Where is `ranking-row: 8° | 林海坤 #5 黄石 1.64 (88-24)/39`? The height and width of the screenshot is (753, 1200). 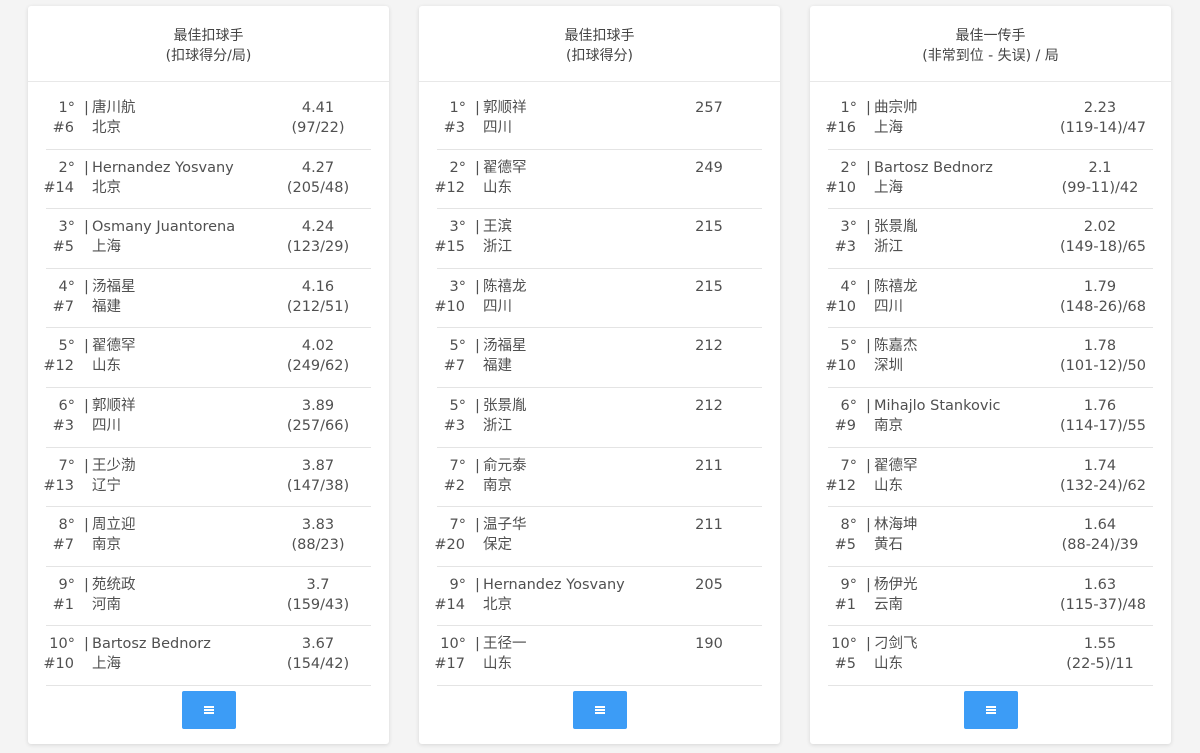 ranking-row: 8° | 林海坤 #5 黄石 1.64 (88-24)/39 is located at coordinates (990, 537).